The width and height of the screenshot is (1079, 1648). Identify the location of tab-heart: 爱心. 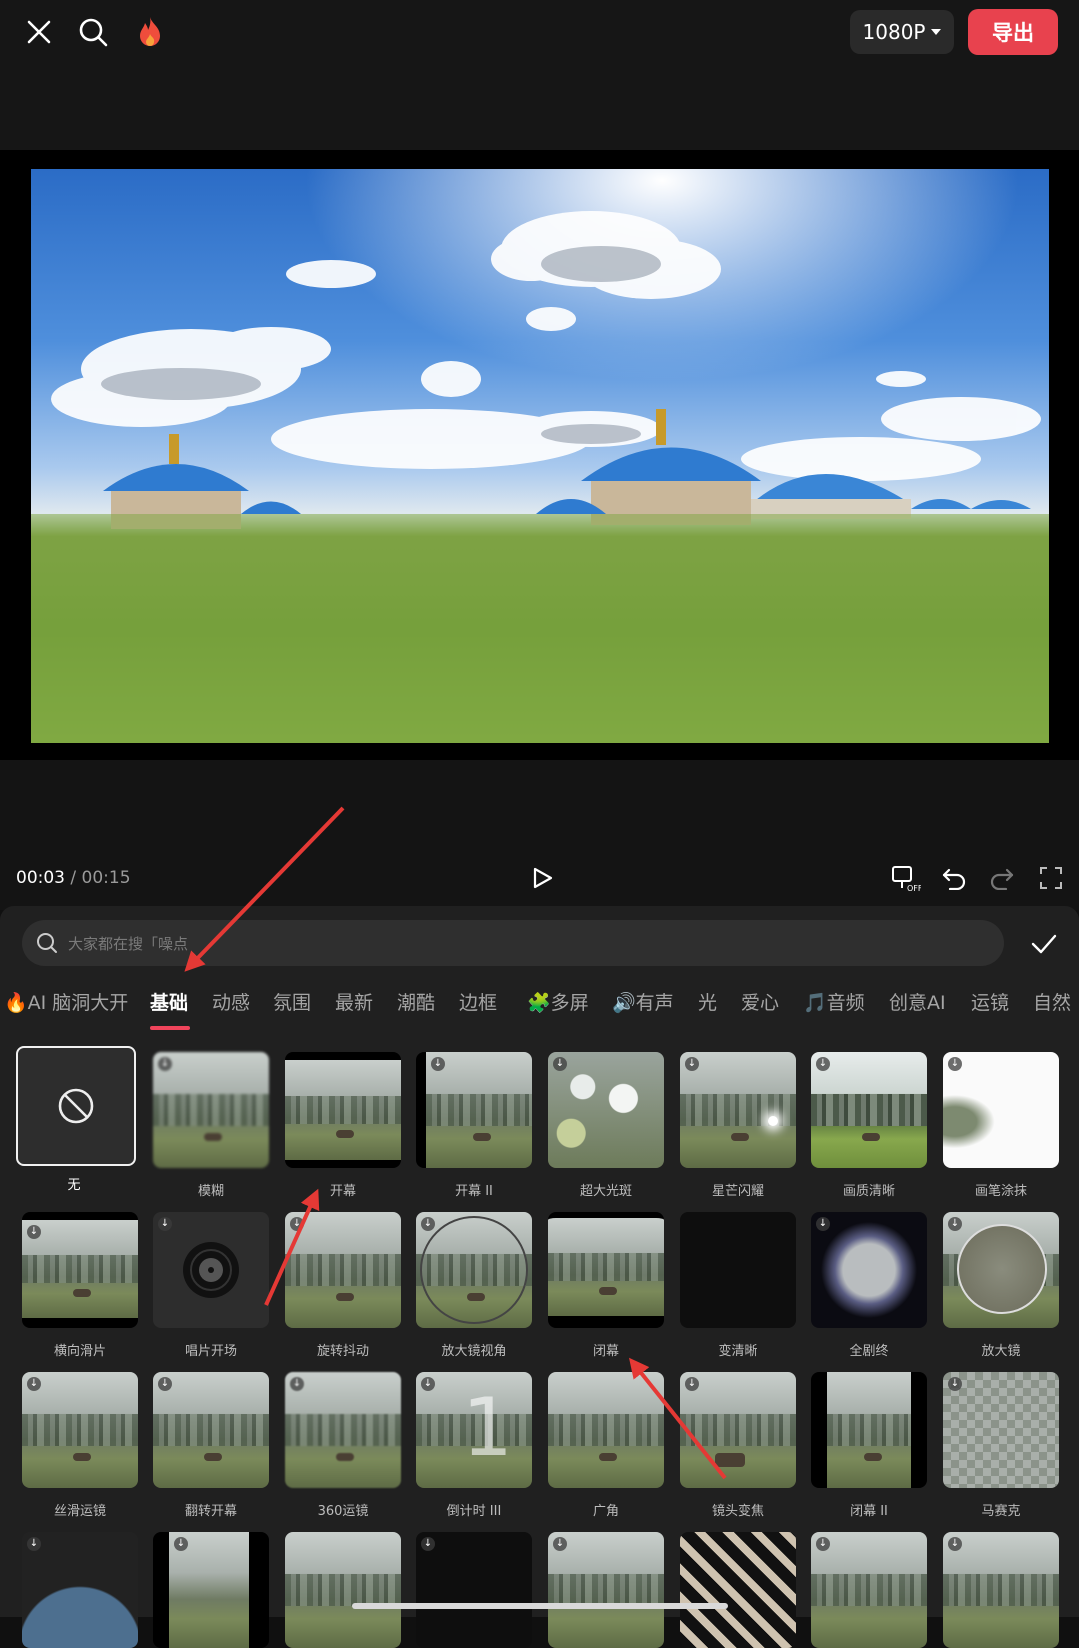
(760, 1001).